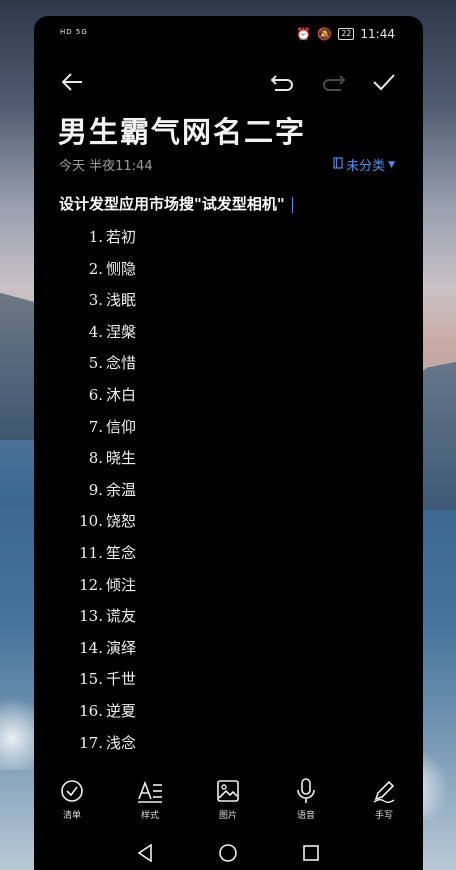 Image resolution: width=456 pixels, height=870 pixels. I want to click on list-item: 13. 谎友, so click(97, 617).